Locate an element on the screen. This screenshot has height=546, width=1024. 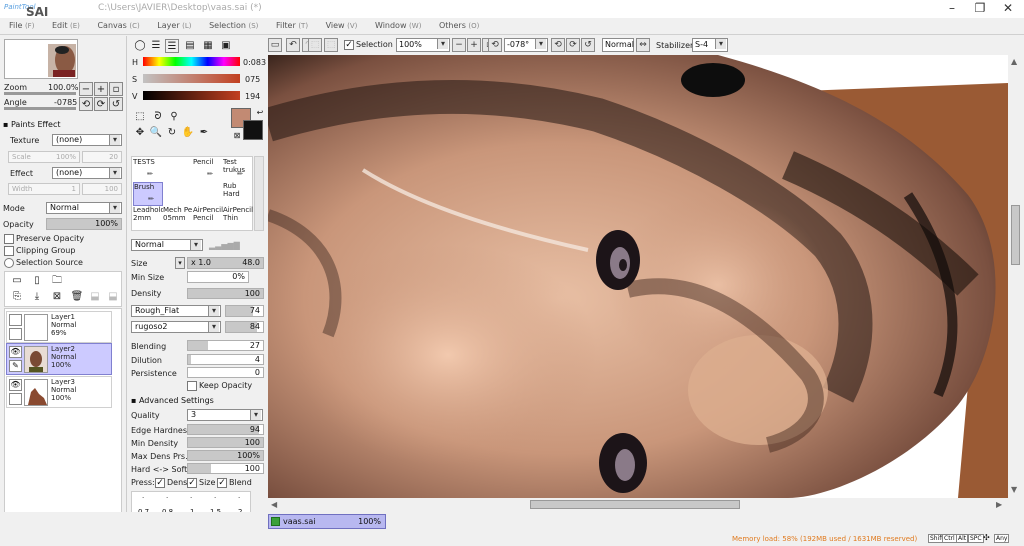
clipping-group-checkbox is located at coordinates (9, 251).